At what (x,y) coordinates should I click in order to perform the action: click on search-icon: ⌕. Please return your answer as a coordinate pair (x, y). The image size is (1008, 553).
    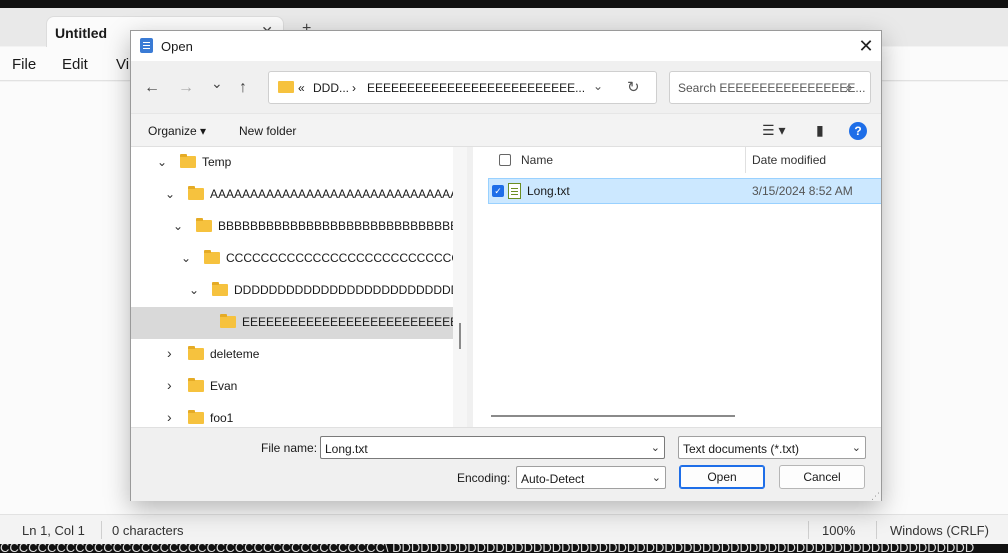
    Looking at the image, I should click on (849, 87).